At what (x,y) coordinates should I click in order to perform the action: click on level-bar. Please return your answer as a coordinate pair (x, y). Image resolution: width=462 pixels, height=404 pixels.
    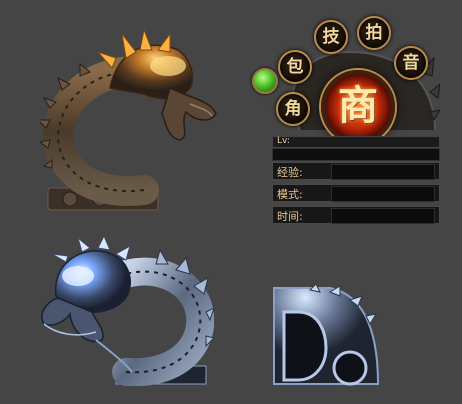
    Looking at the image, I should click on (356, 154).